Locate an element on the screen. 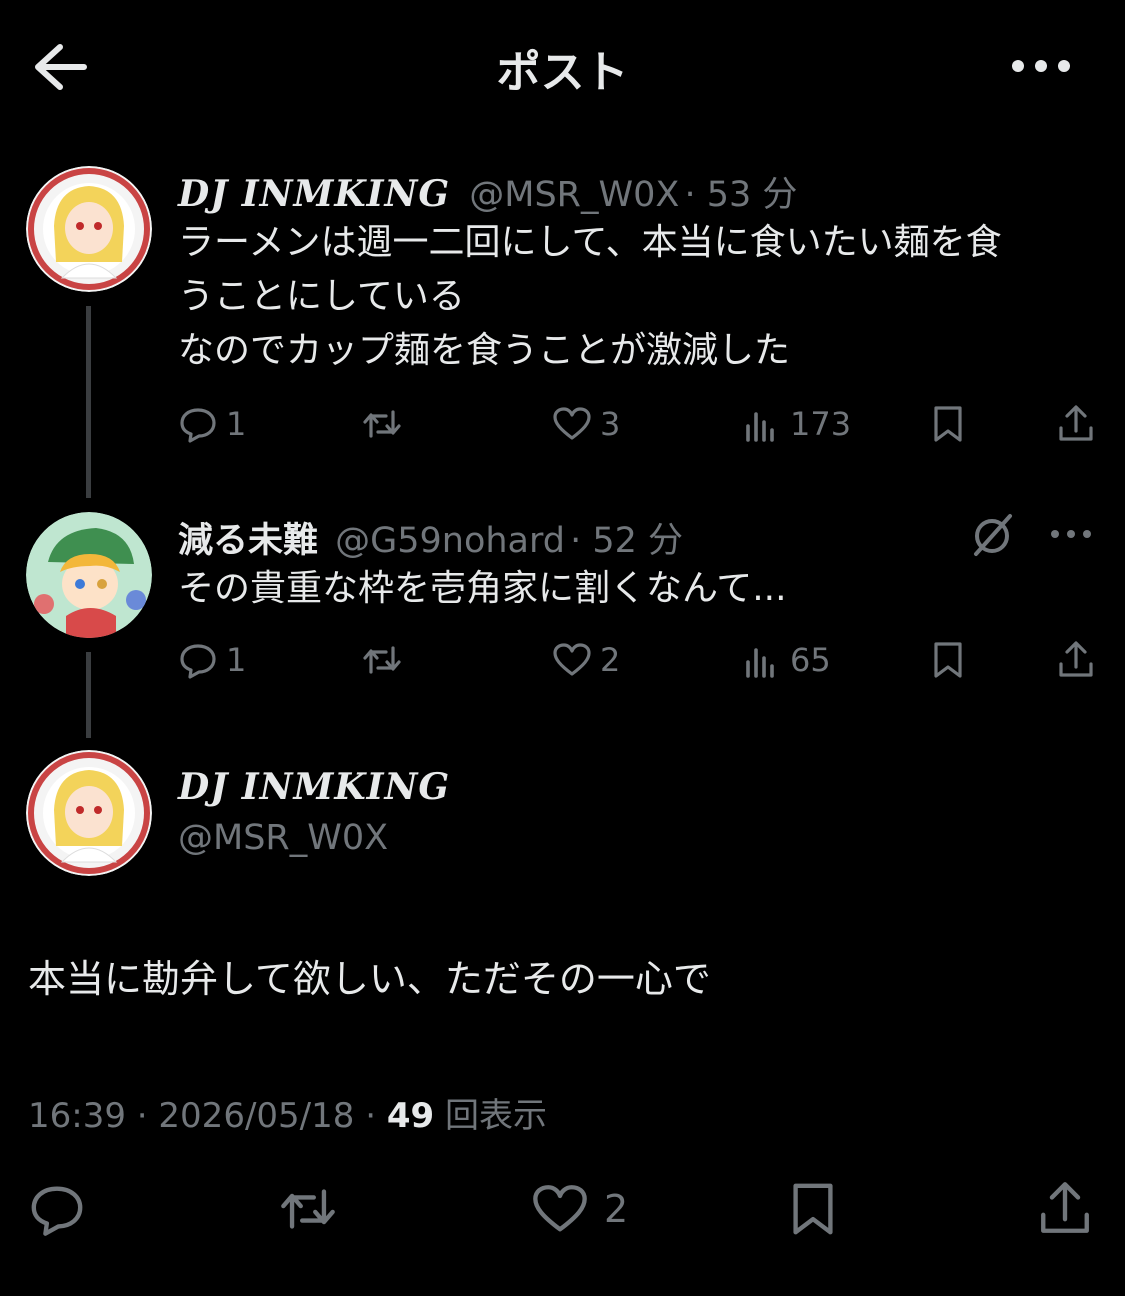 Image resolution: width=1125 pixels, height=1296 pixels. like-button: 3 is located at coordinates (586, 424).